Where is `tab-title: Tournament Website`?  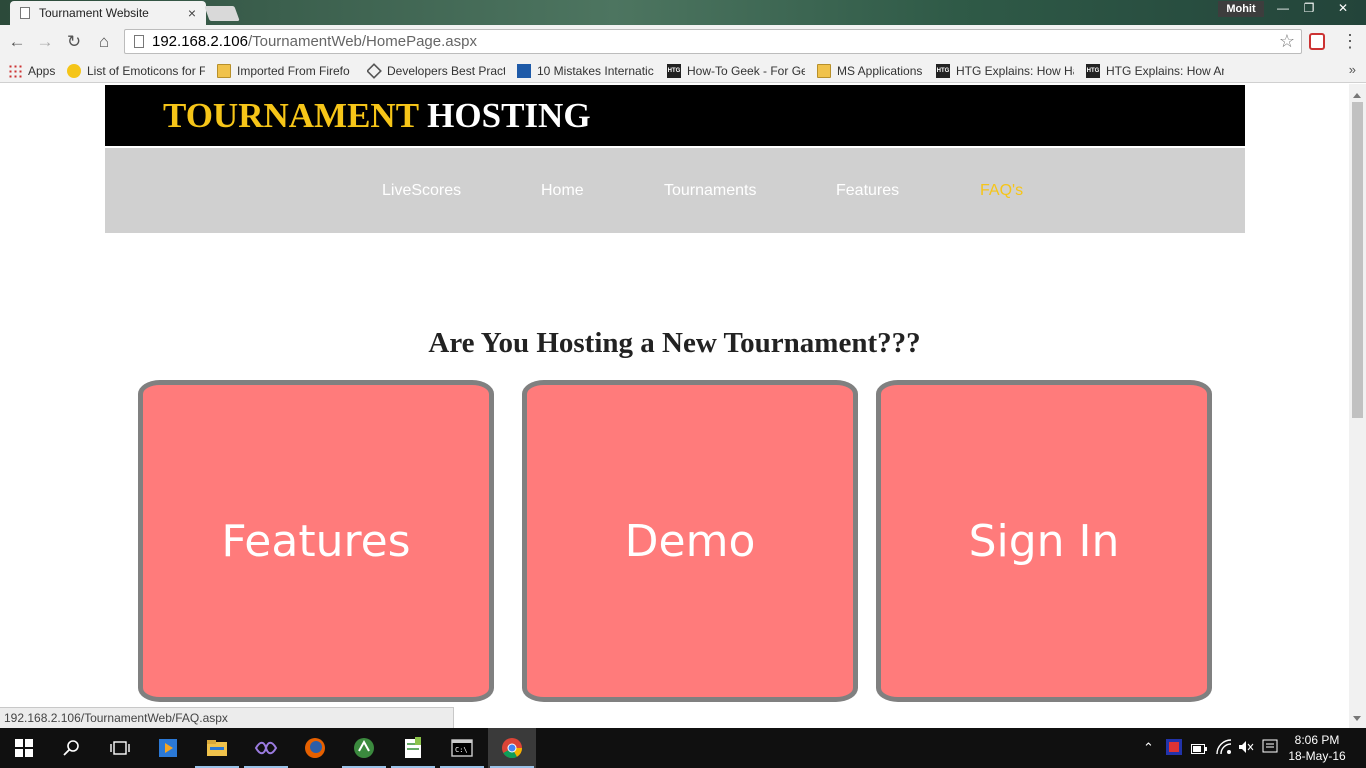 tab-title: Tournament Website is located at coordinates (94, 13).